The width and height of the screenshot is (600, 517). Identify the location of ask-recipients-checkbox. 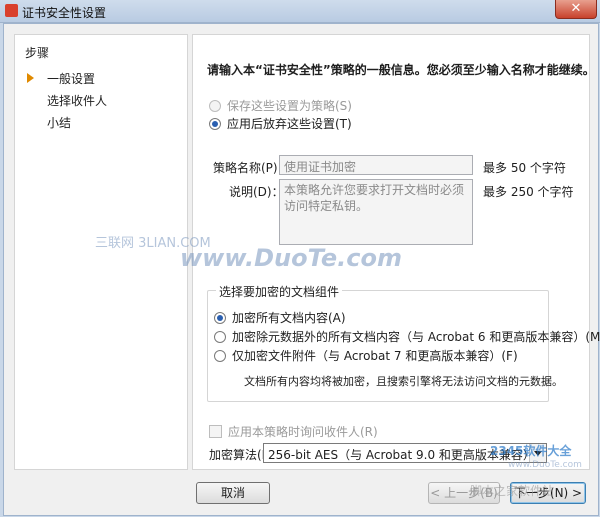
(215, 431).